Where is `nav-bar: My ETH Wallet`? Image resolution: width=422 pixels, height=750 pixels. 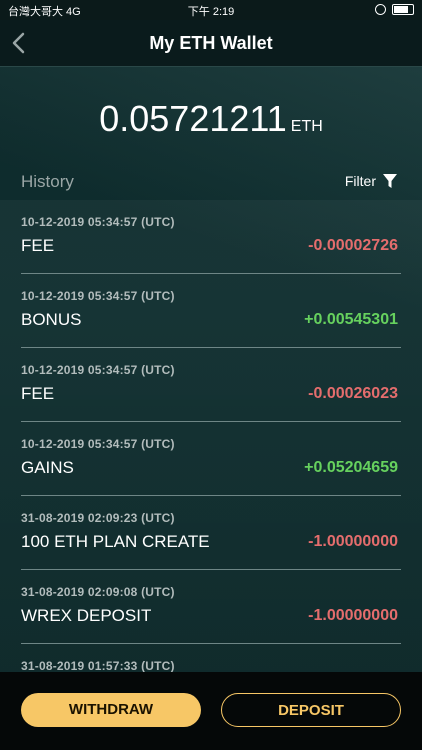 nav-bar: My ETH Wallet is located at coordinates (211, 43).